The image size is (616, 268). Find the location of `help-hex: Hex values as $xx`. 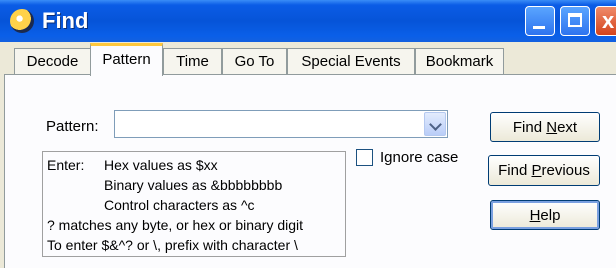

help-hex: Hex values as $xx is located at coordinates (161, 165).